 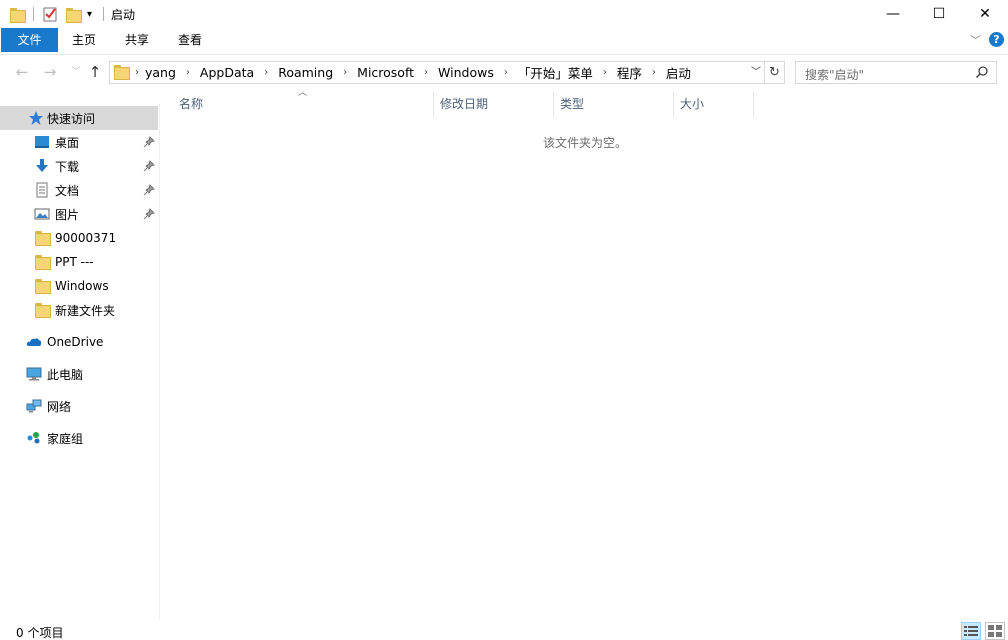 What do you see at coordinates (996, 39) in the screenshot?
I see `help-icon: ?` at bounding box center [996, 39].